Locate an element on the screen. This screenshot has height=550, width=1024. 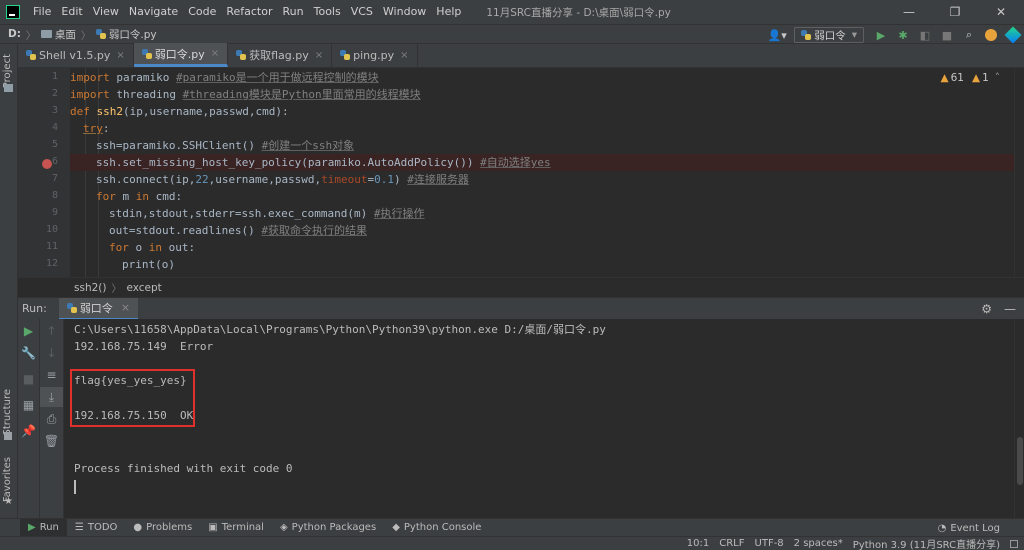
menu-navigate: Navigate is located at coordinates (153, 12).